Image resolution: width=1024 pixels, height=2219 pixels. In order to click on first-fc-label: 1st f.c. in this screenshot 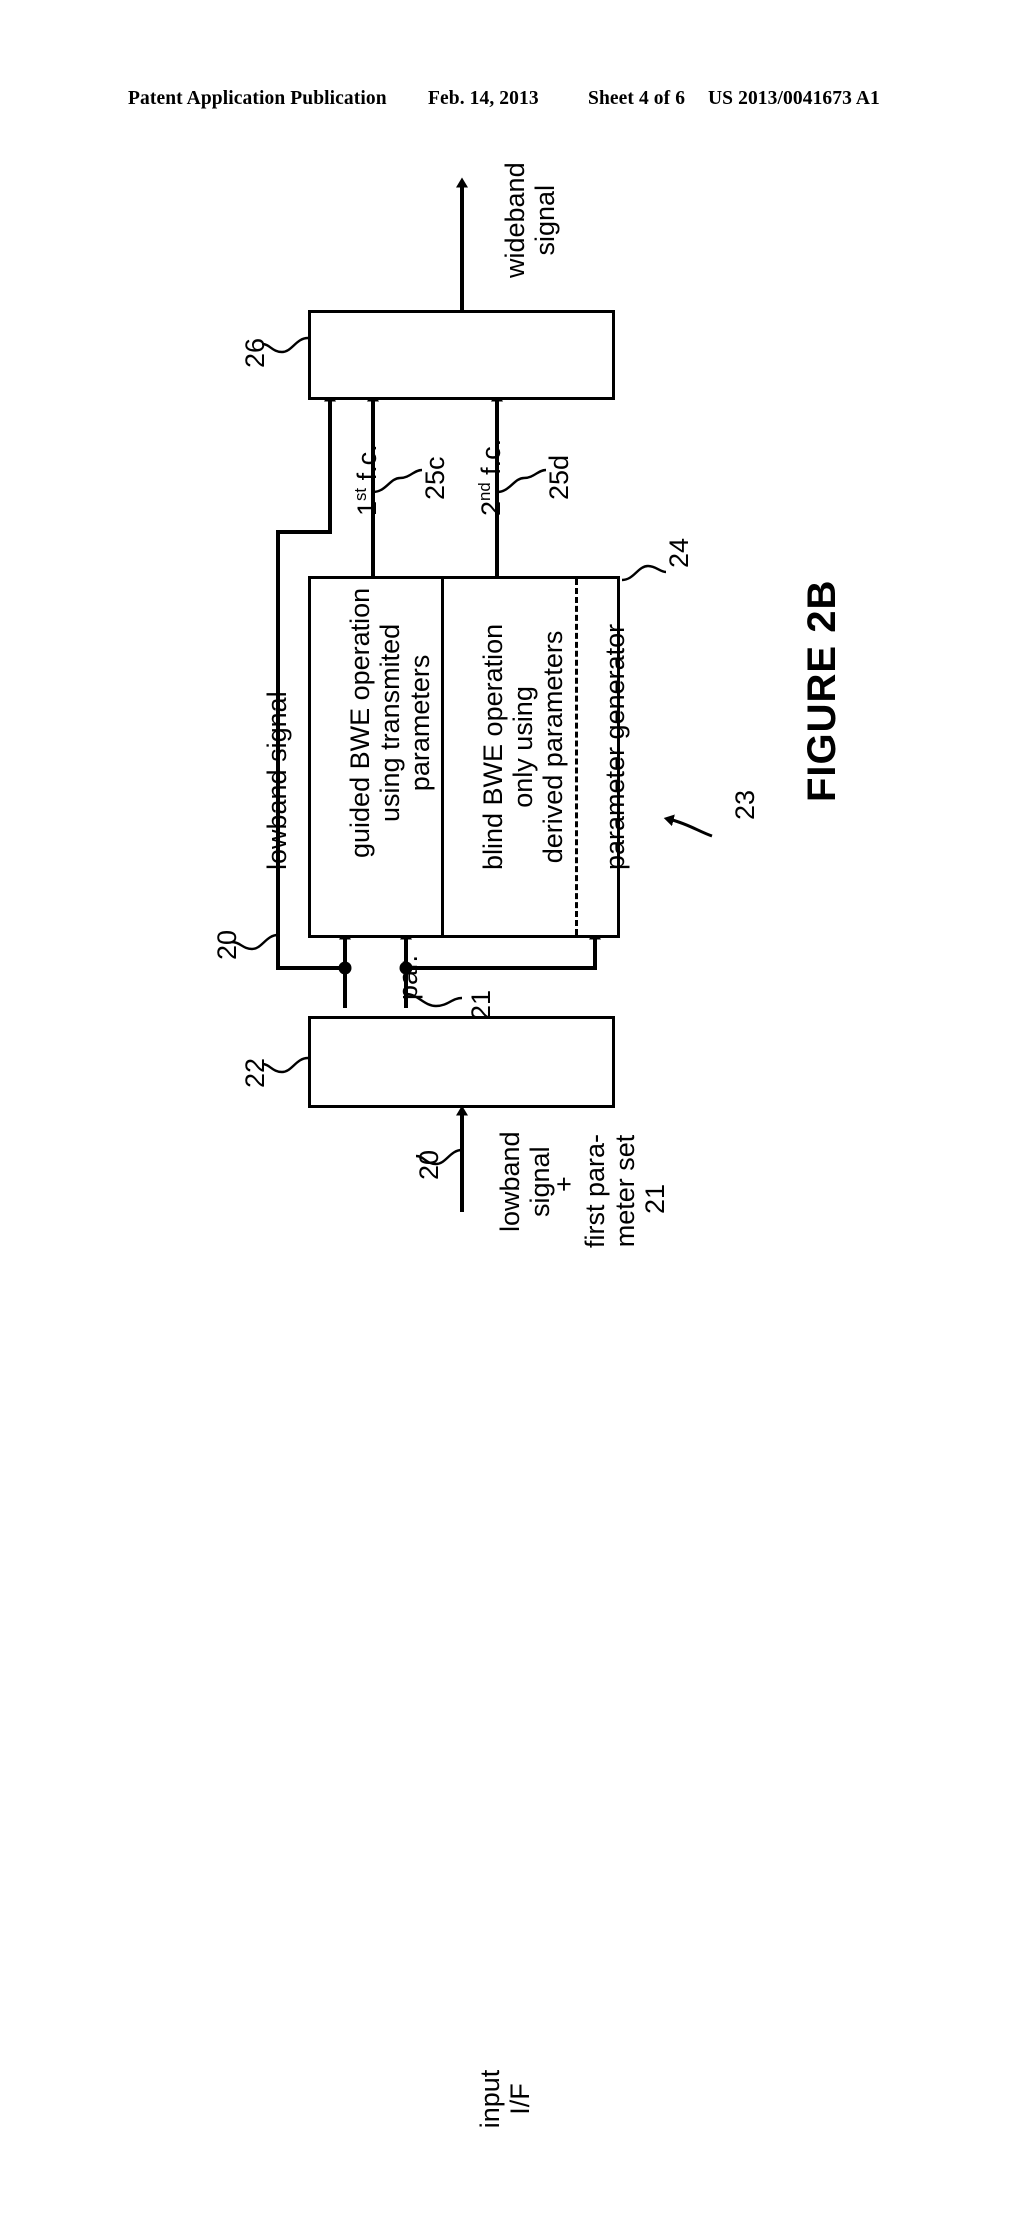, I will do `click(366, 480)`.